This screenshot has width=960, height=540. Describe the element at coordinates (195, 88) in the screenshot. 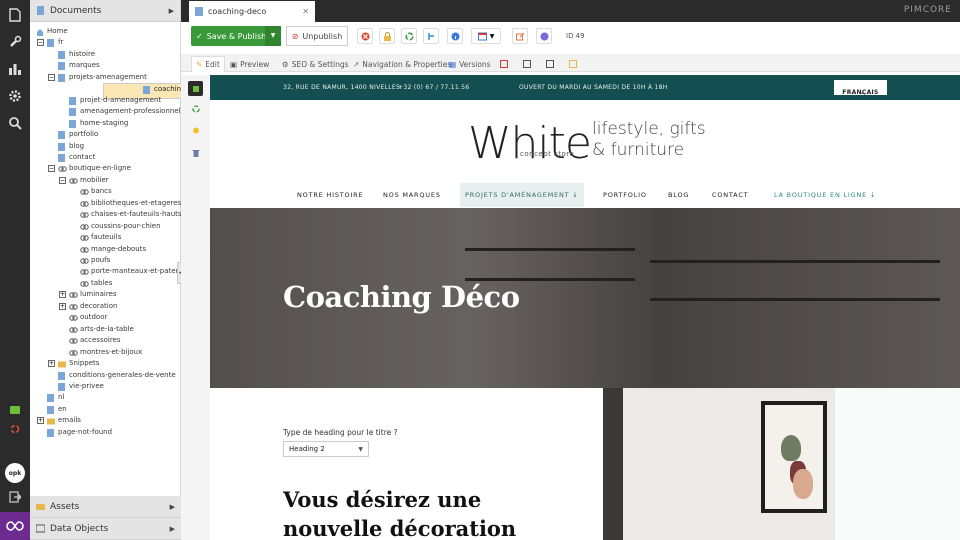

I see `add-brick-icon` at that location.